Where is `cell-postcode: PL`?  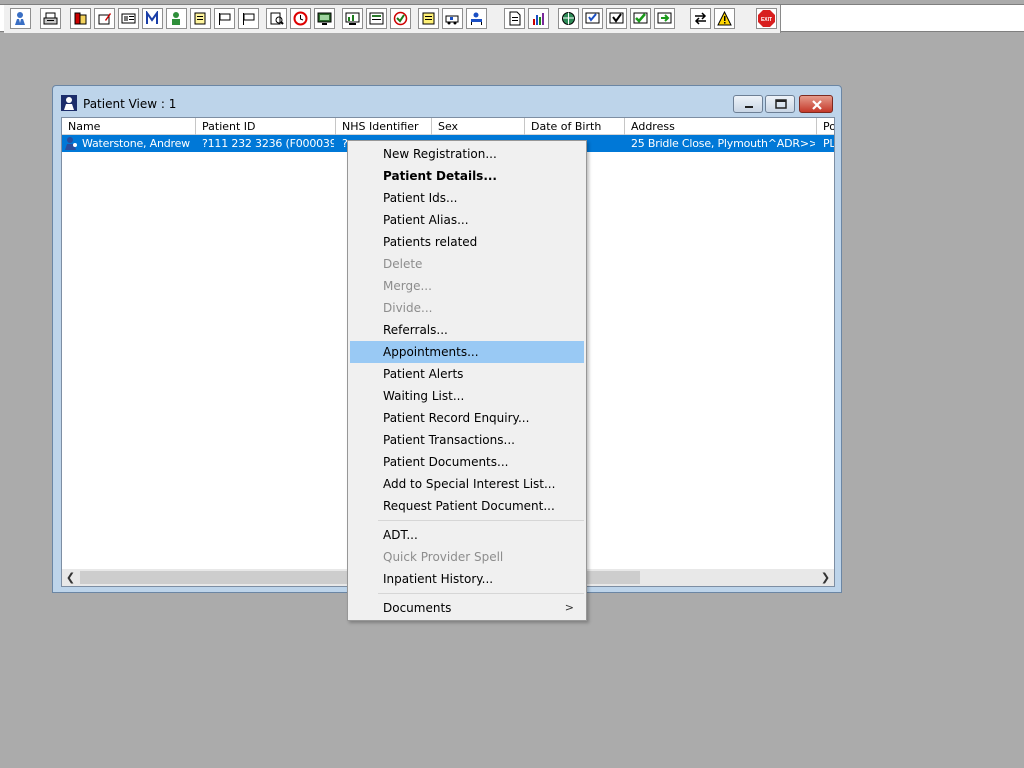
cell-postcode: PL is located at coordinates (828, 143).